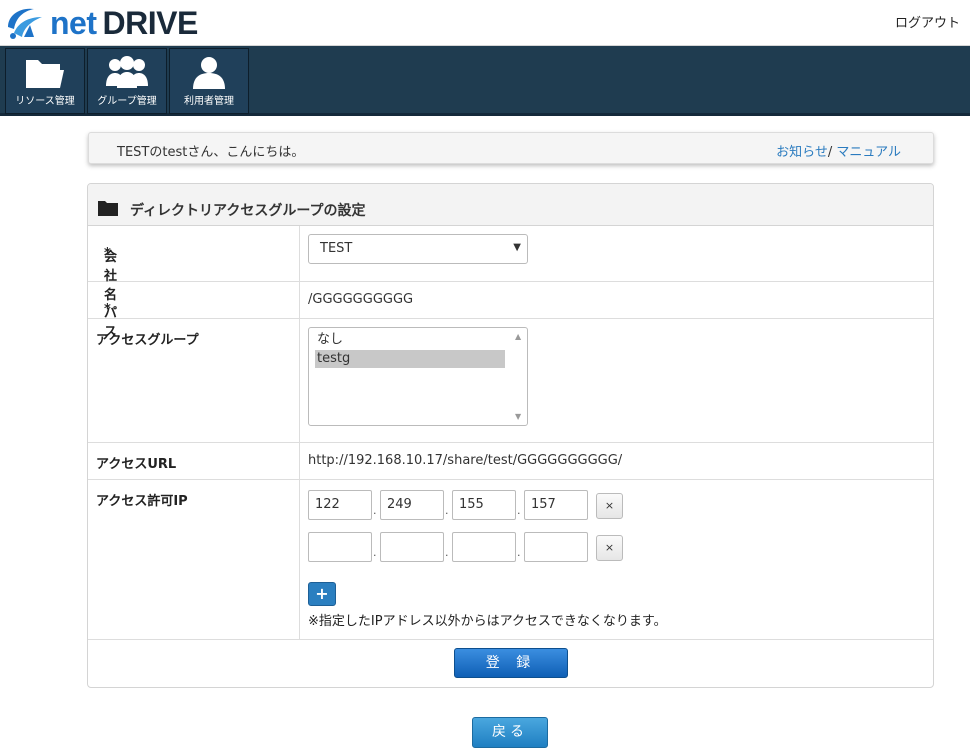 The image size is (970, 752). Describe the element at coordinates (340, 547) in the screenshot. I see `ip2-octet1-input` at that location.